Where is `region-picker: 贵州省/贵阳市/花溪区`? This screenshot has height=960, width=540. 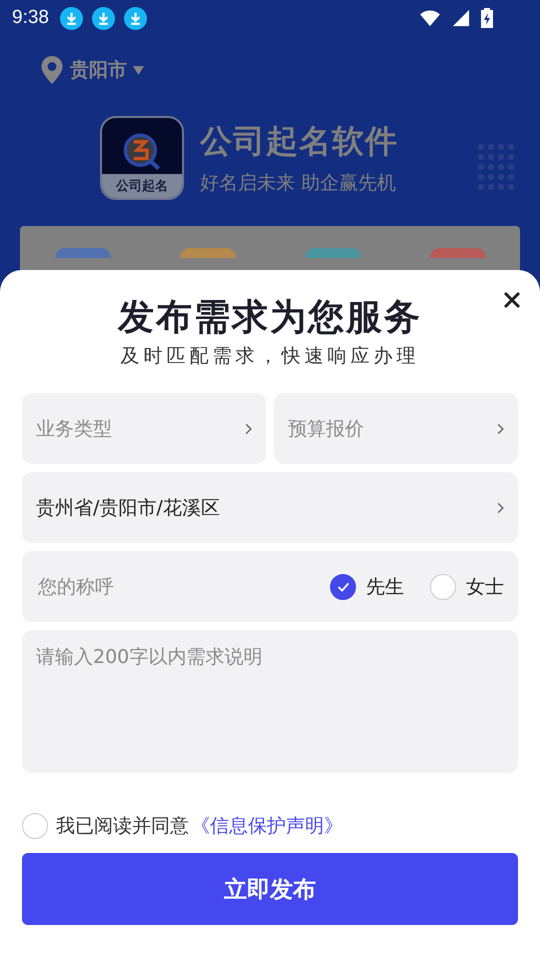
region-picker: 贵州省/贵阳市/花溪区 is located at coordinates (270, 508).